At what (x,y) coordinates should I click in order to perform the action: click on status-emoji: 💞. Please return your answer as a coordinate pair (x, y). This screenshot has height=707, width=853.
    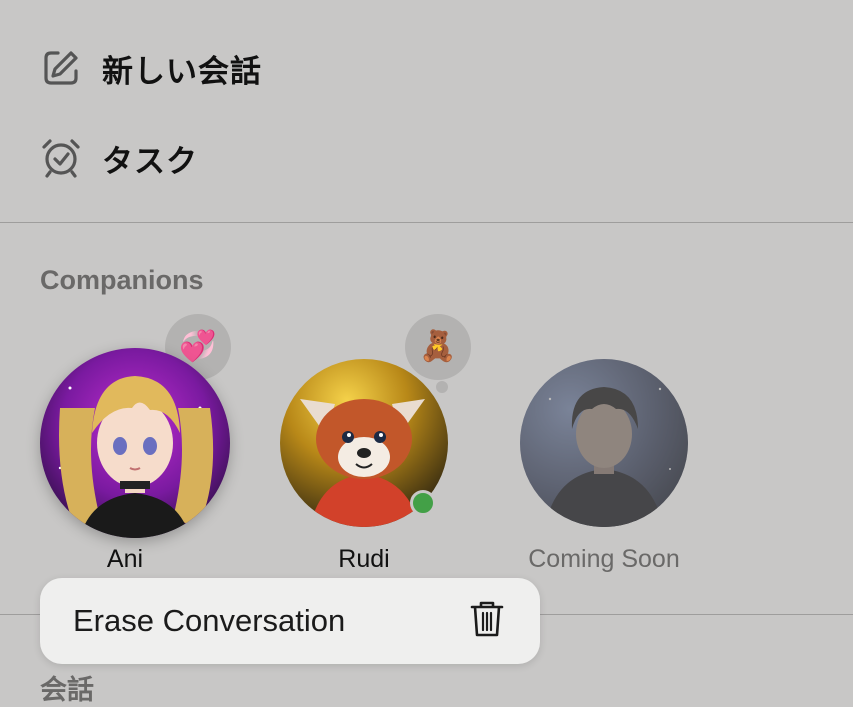
    Looking at the image, I should click on (198, 346).